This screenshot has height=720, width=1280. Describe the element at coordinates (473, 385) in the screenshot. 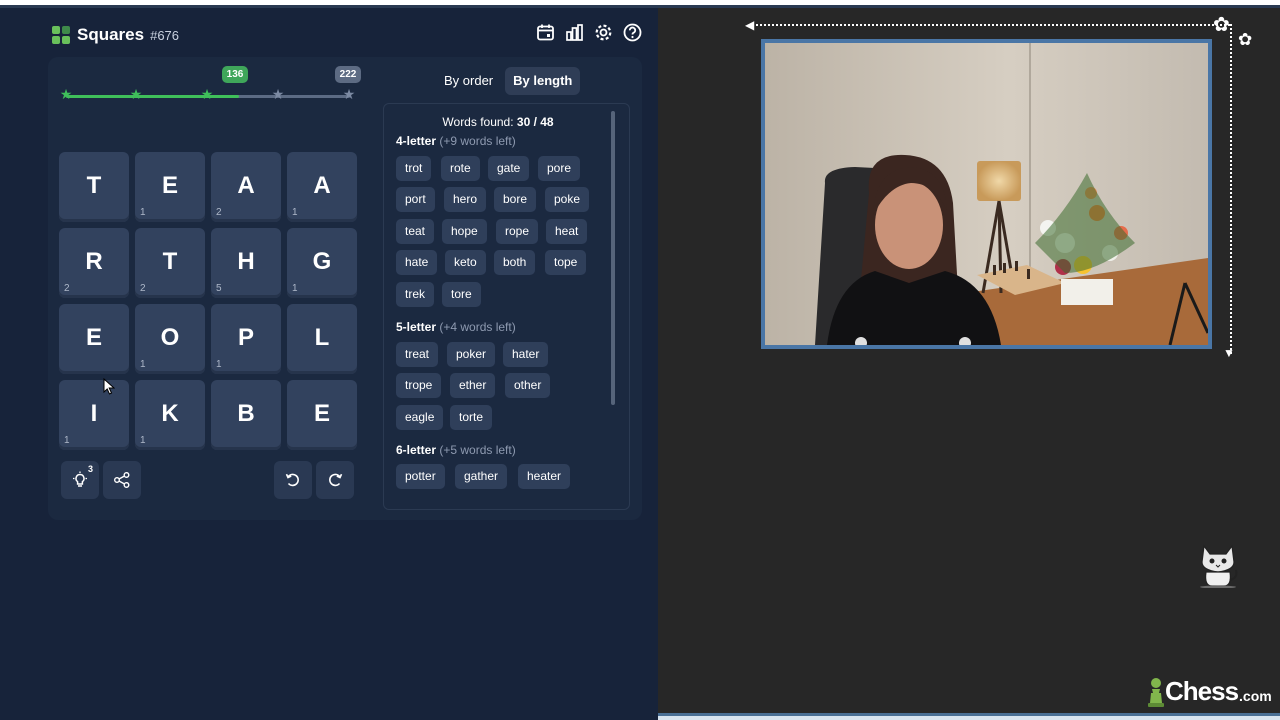

I see `word-chip: ether` at that location.